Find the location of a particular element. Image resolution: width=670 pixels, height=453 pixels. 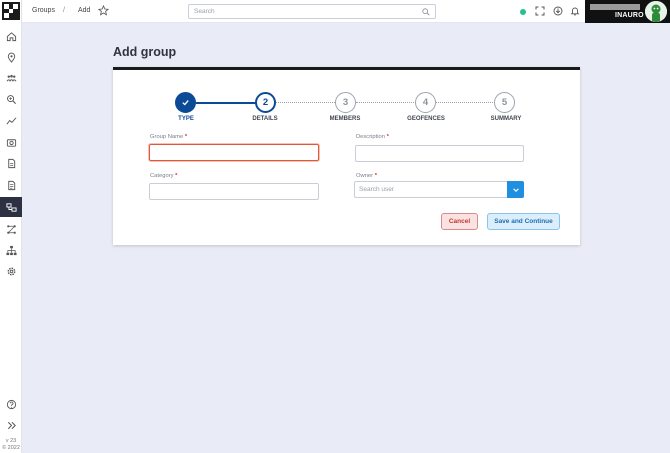

notification-bell-icon is located at coordinates (575, 11).